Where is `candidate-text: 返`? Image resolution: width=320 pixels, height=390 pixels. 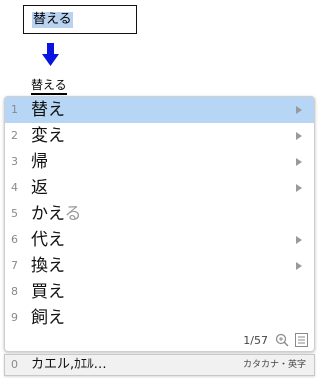
candidate-text: 返 is located at coordinates (39, 188).